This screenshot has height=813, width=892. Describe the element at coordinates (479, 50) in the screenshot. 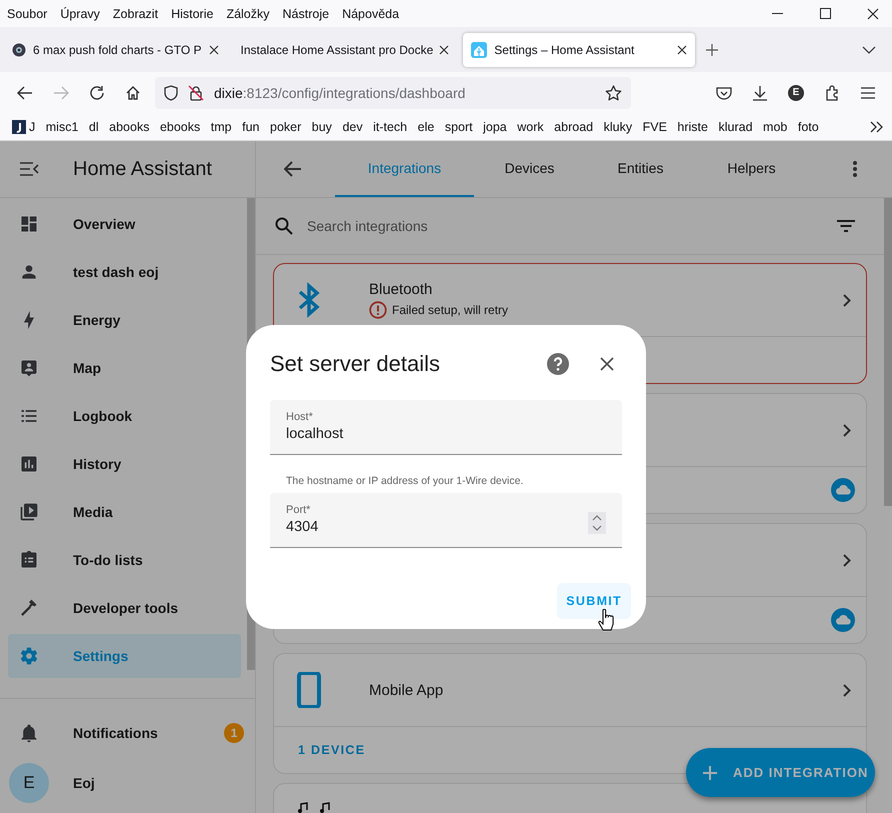

I see `house-favicon-icon` at that location.